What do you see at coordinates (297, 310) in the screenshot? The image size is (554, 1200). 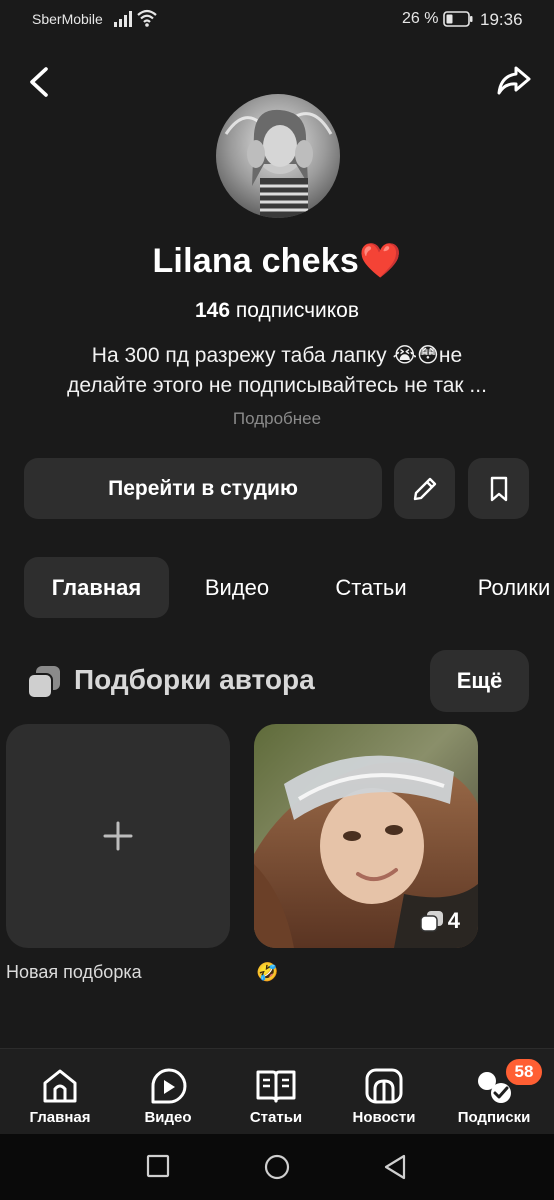 I see `subscribers-label: подписчиков` at bounding box center [297, 310].